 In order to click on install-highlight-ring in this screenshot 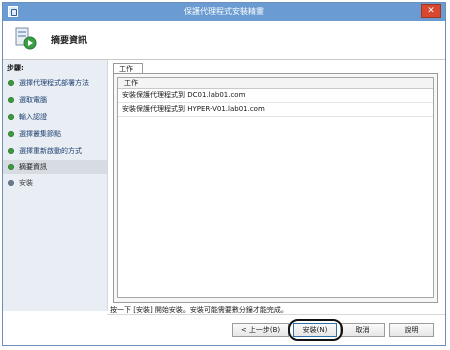, I will do `click(315, 330)`.